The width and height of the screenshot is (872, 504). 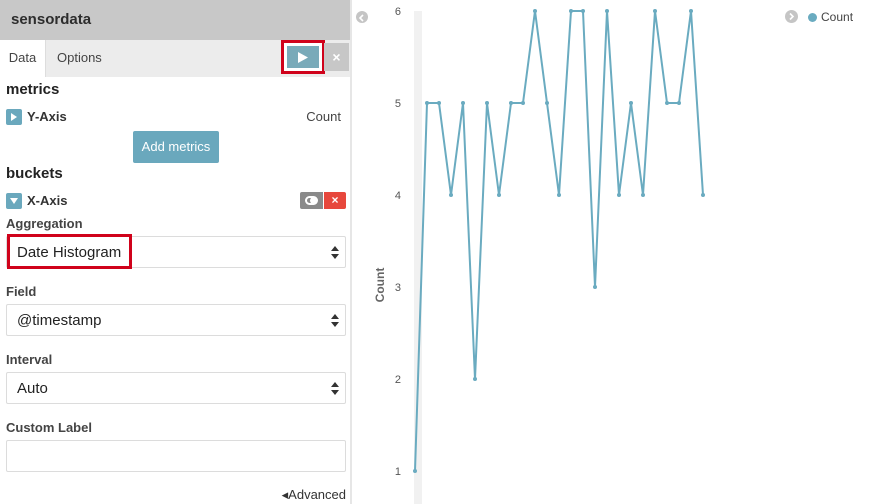 I want to click on y-axis-expand-toggle, so click(x=14, y=117).